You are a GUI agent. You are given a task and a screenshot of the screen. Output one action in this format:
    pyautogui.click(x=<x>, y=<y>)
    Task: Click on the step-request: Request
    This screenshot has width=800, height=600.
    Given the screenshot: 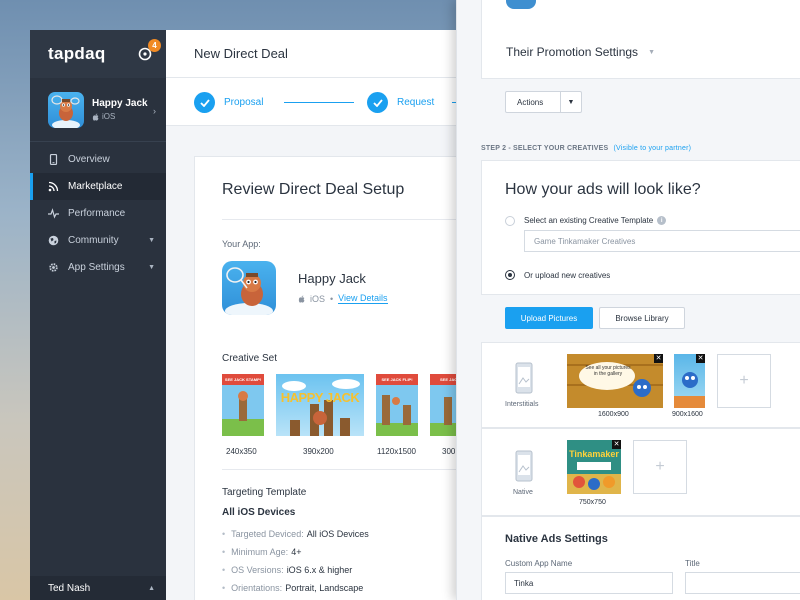 What is the action you would take?
    pyautogui.click(x=400, y=102)
    